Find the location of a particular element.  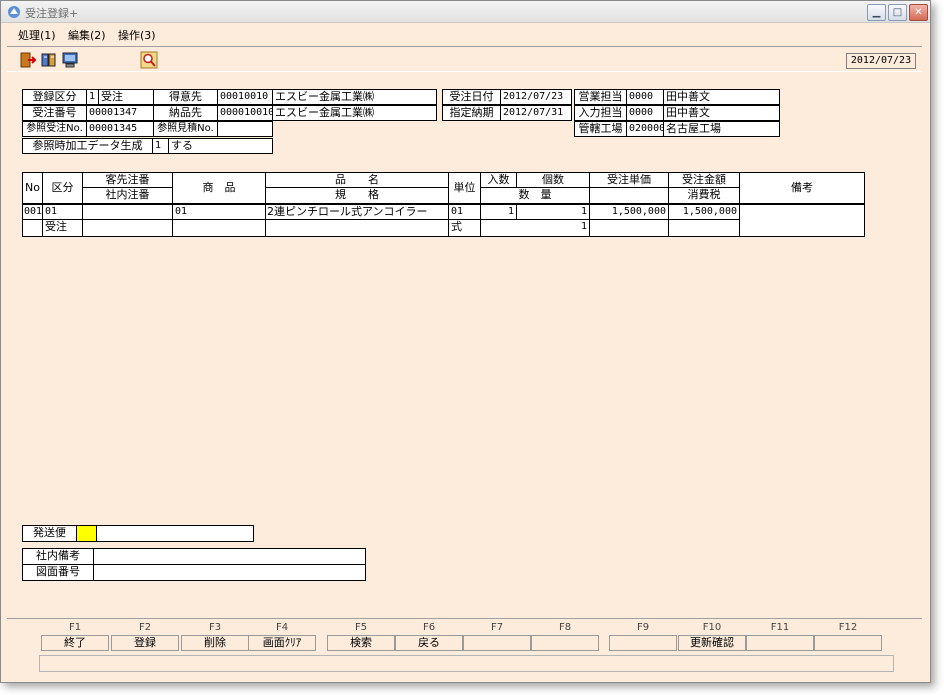

col-header-kikaku: 規 格 is located at coordinates (357, 195).